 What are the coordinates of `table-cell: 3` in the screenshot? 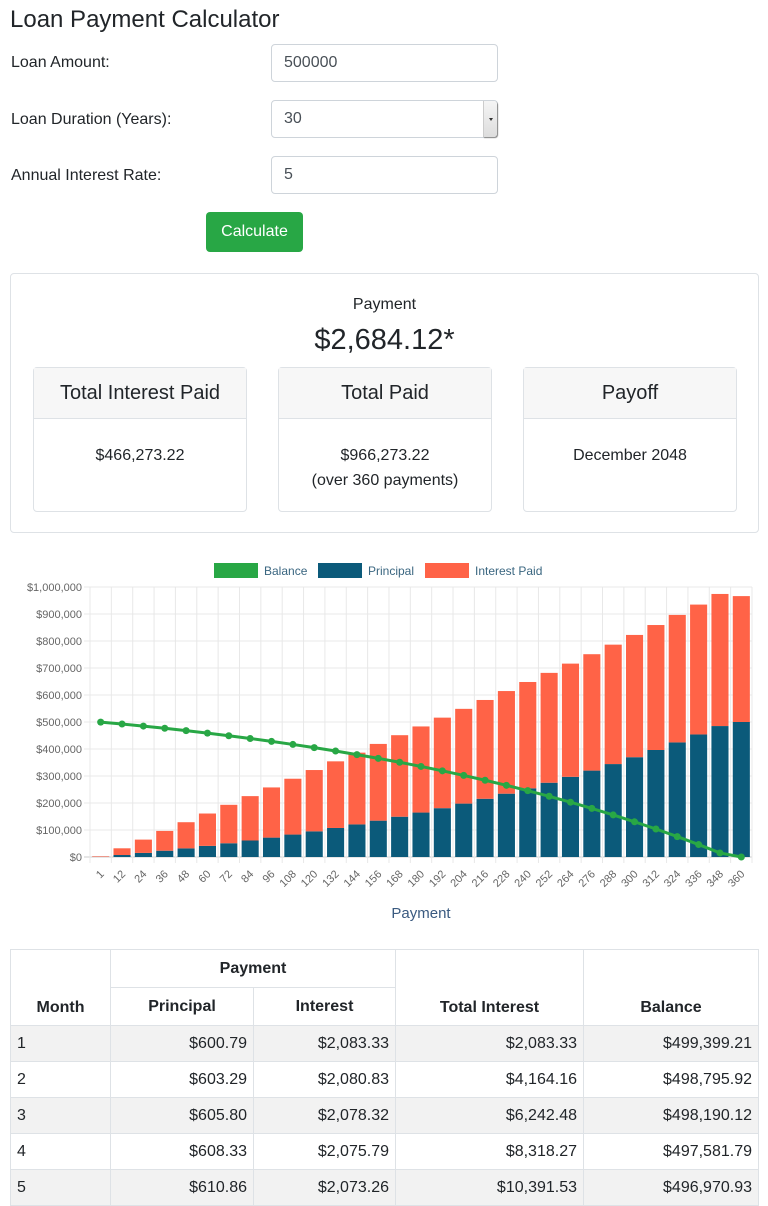 It's located at (61, 1116).